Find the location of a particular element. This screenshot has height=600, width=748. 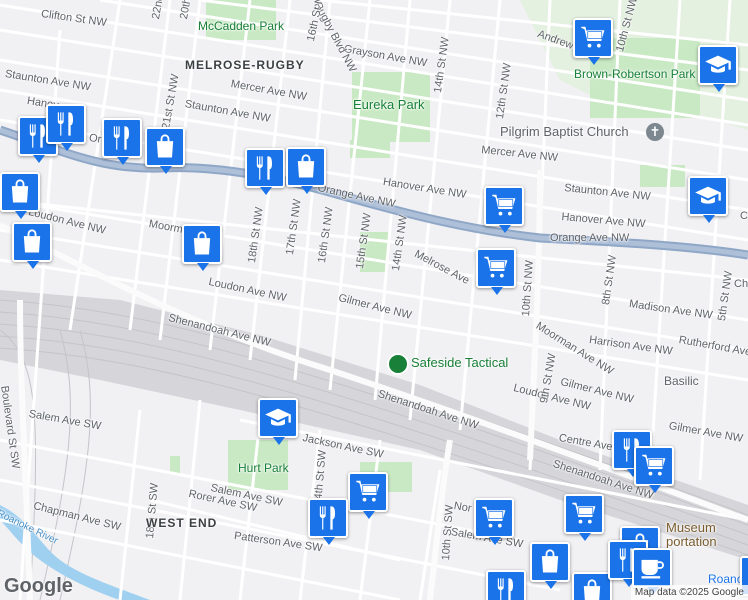

museum-label: Museum is located at coordinates (691, 527).